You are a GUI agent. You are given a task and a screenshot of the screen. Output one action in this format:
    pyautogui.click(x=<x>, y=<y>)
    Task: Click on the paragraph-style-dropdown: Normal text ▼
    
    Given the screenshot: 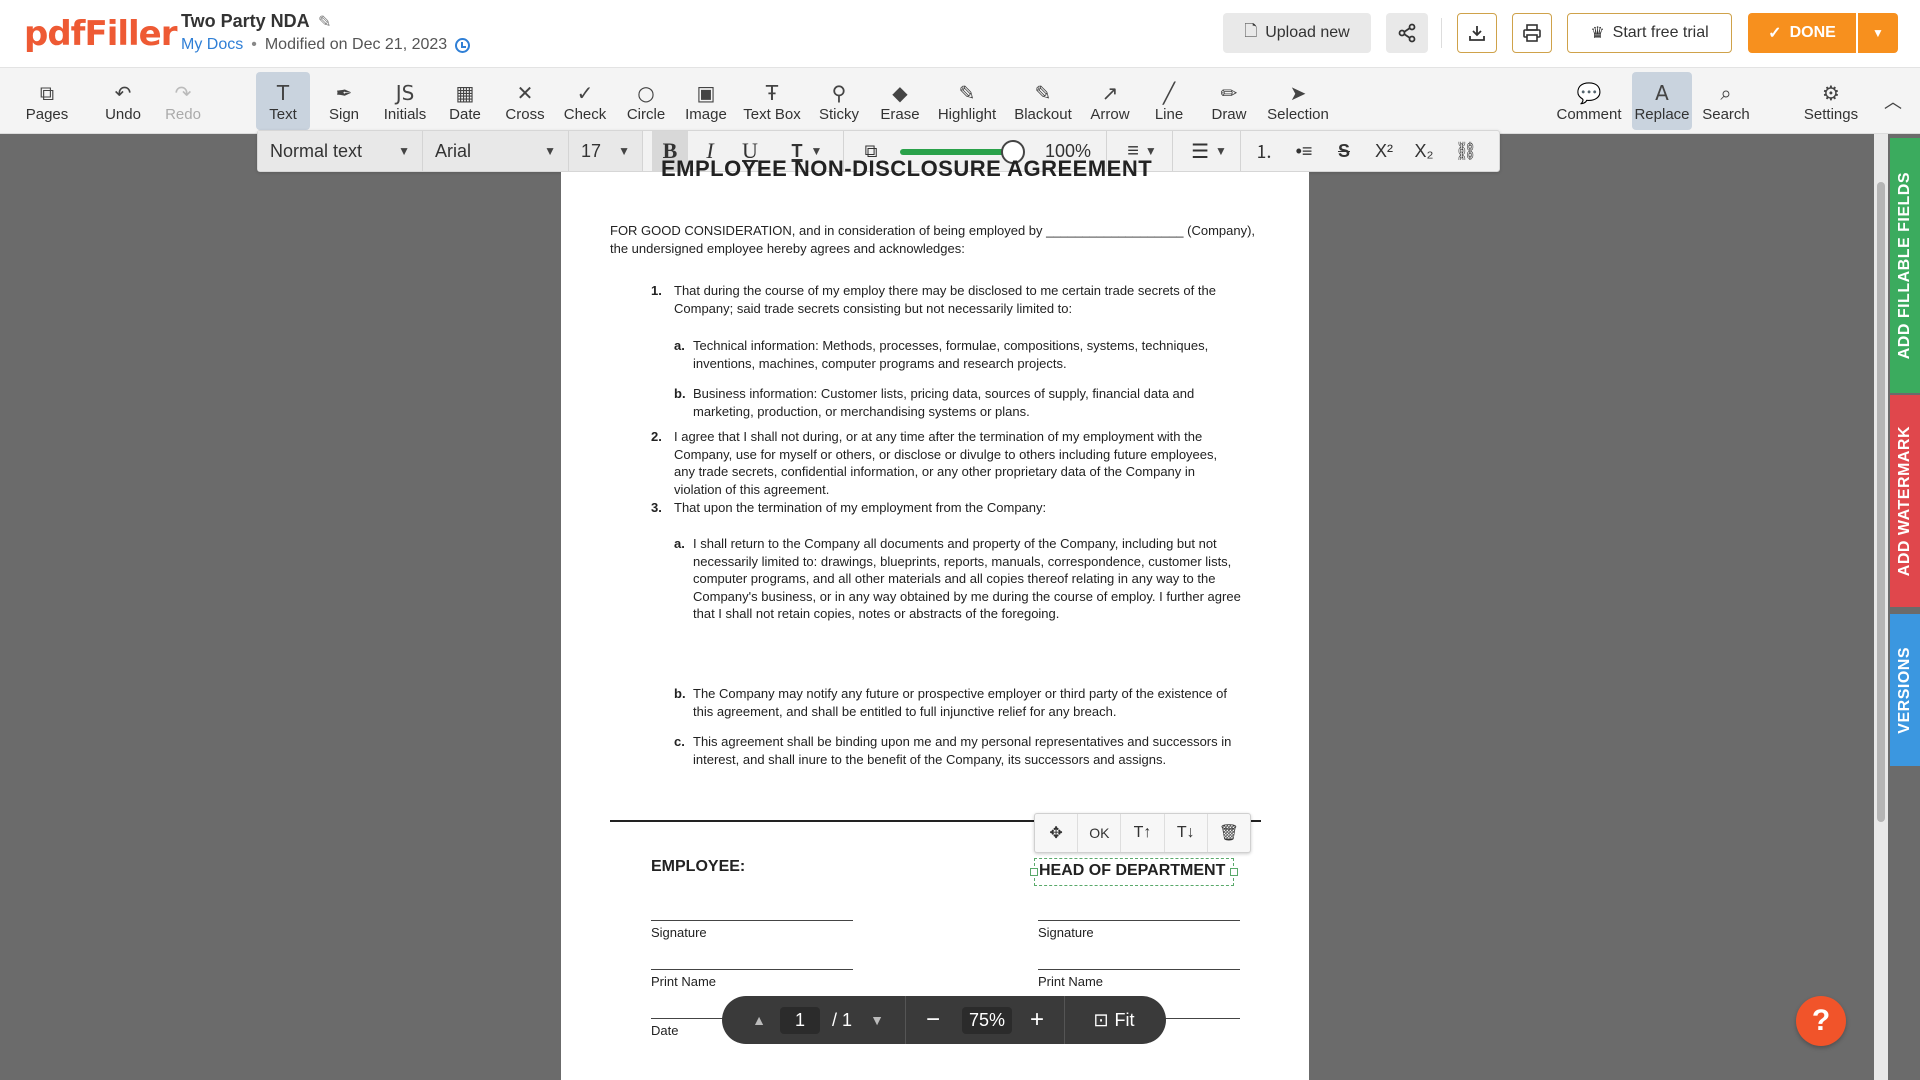 What is the action you would take?
    pyautogui.click(x=340, y=151)
    